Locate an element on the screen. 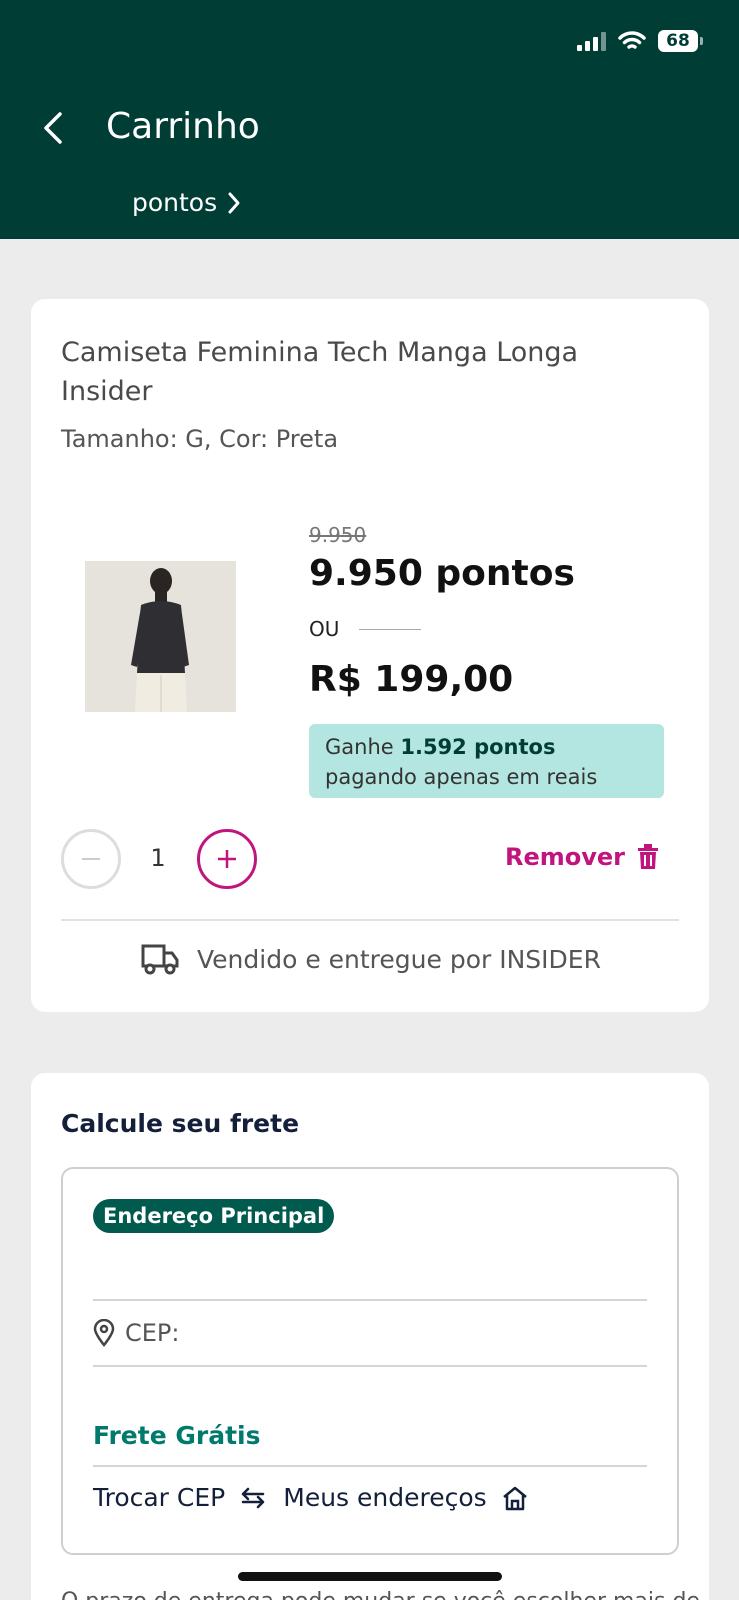  points-balance-link: pontos is located at coordinates (186, 202).